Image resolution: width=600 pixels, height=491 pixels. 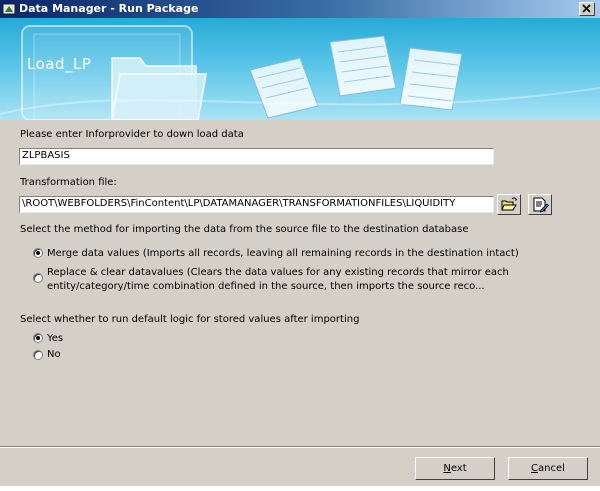 What do you see at coordinates (300, 488) in the screenshot?
I see `window-bottom-edge` at bounding box center [300, 488].